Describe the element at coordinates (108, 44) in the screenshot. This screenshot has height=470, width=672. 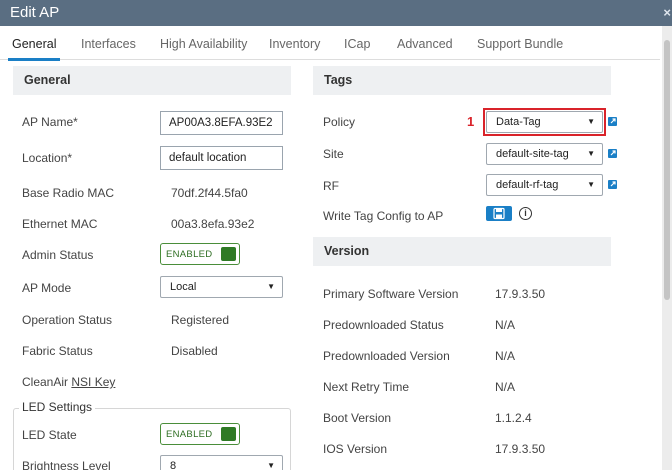
I see `tab-interfaces: Interfaces` at that location.